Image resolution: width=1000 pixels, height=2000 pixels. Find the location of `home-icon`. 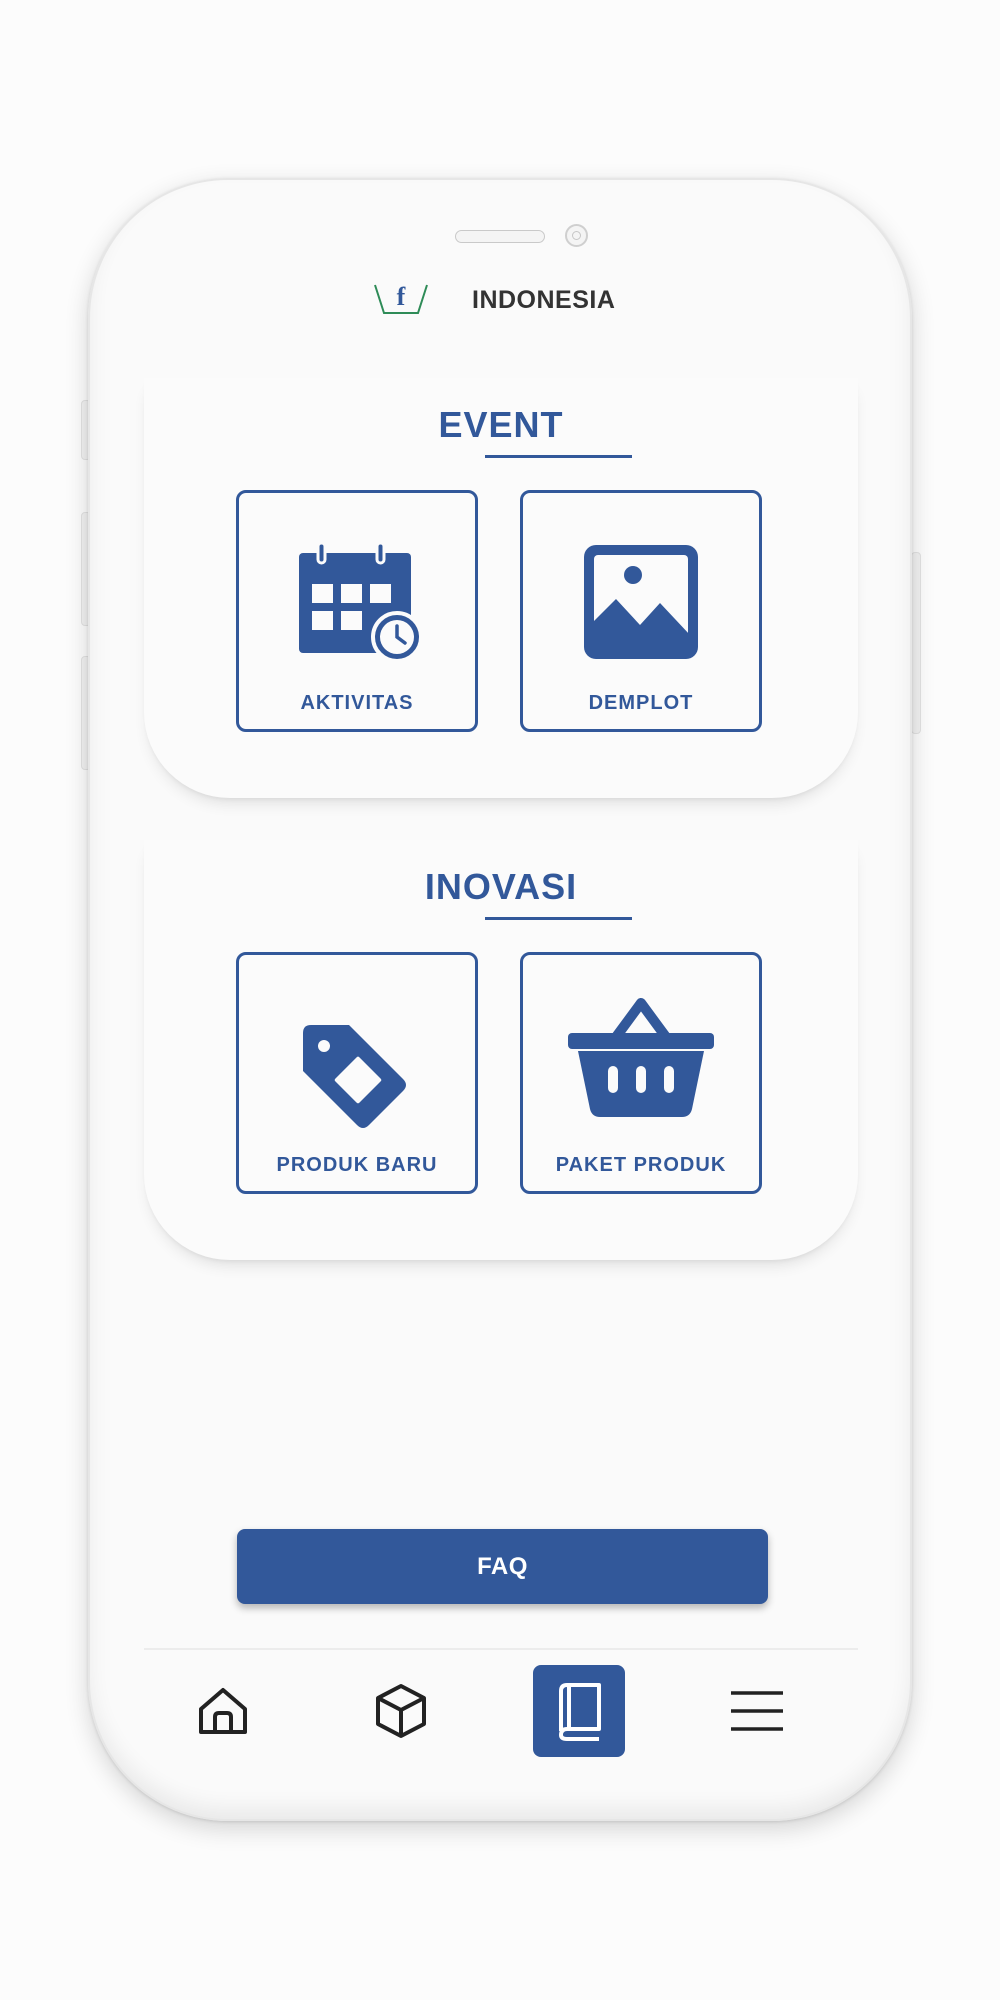

home-icon is located at coordinates (223, 1711).